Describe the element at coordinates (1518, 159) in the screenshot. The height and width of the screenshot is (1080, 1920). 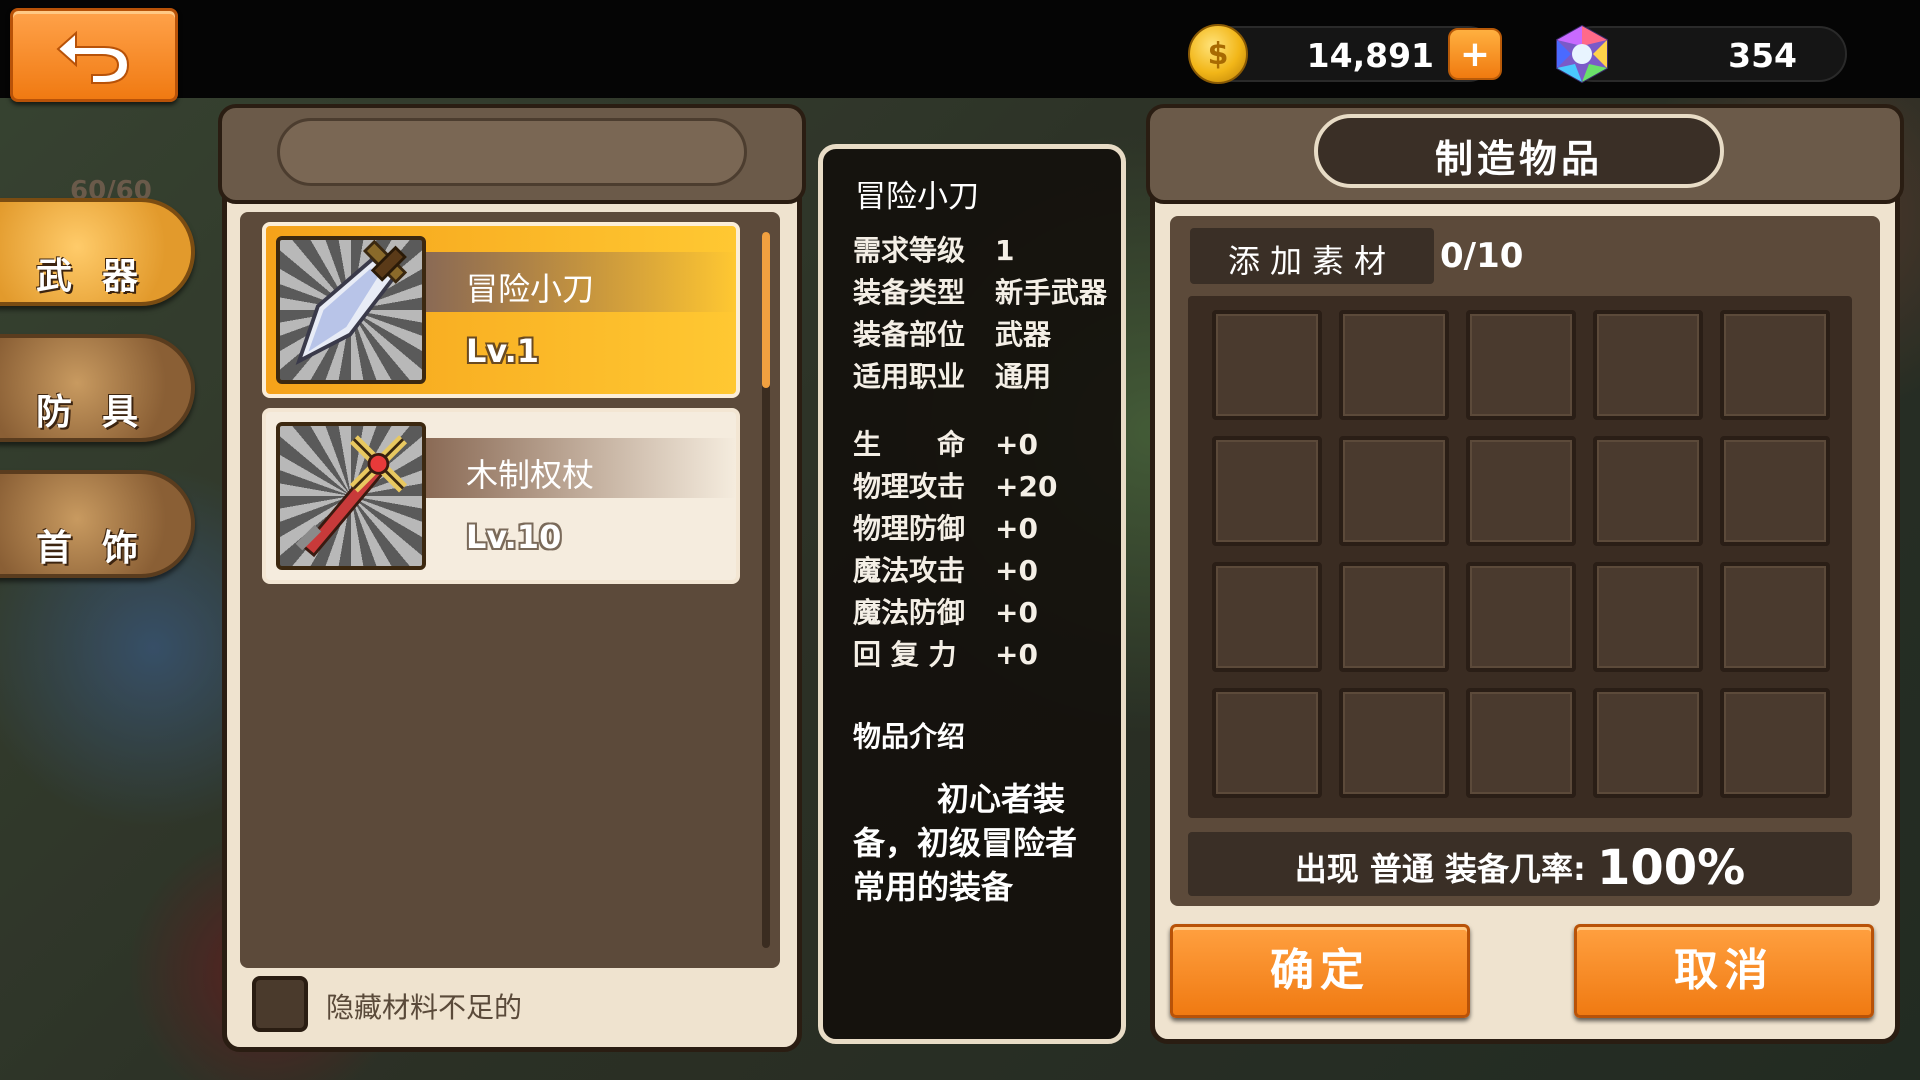
I see `craft-title: 制造物品` at that location.